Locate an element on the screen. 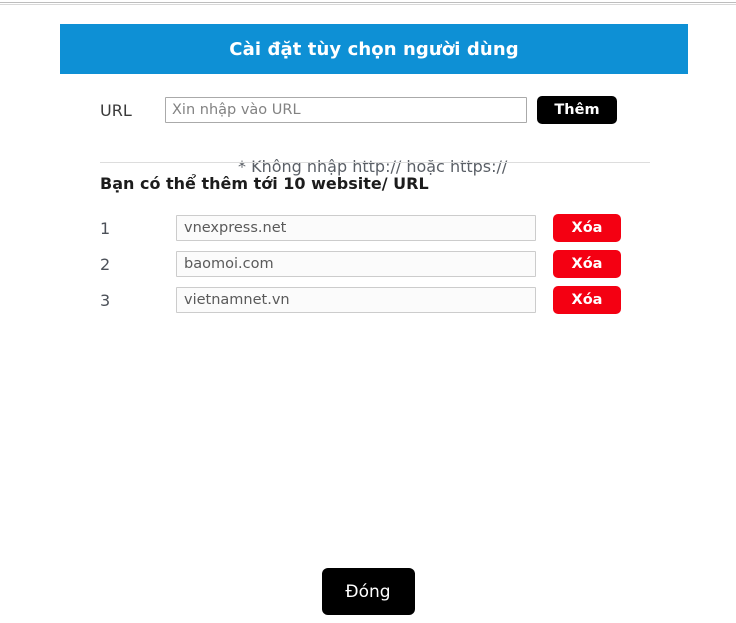 This screenshot has height=623, width=736. close-button: Đóng is located at coordinates (368, 591).